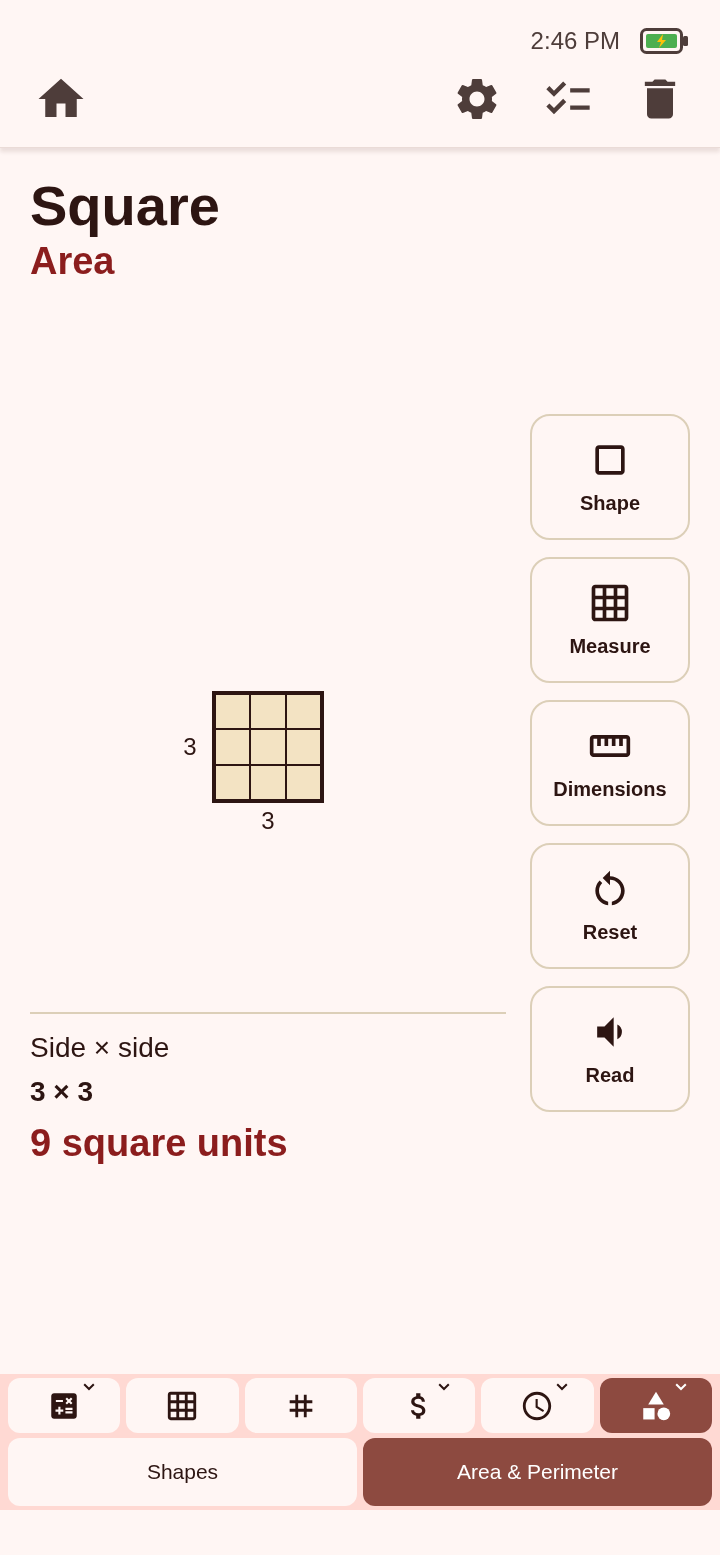 The width and height of the screenshot is (720, 1555). I want to click on formula-expression: 3 × 3, so click(62, 1092).